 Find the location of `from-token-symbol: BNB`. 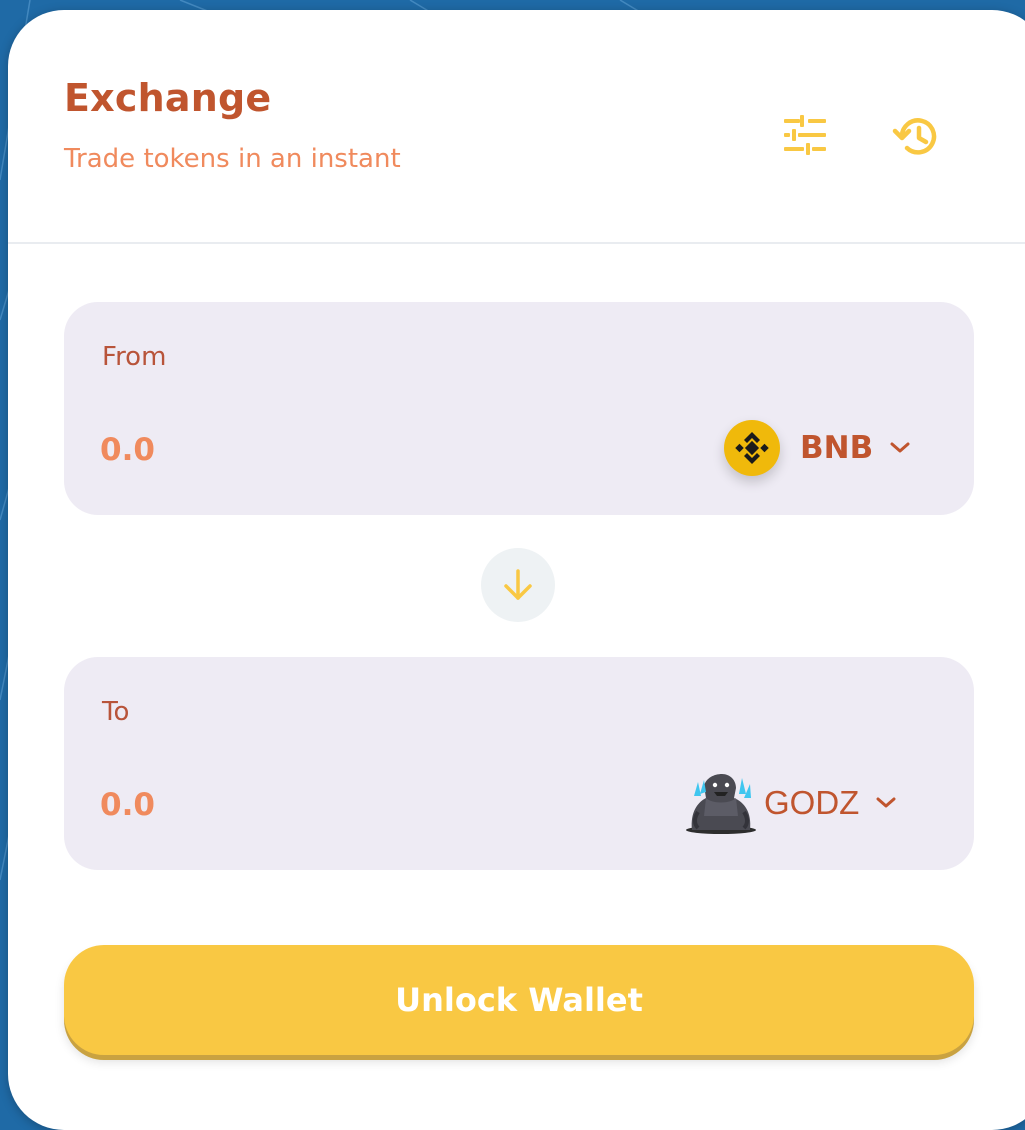

from-token-symbol: BNB is located at coordinates (837, 448).